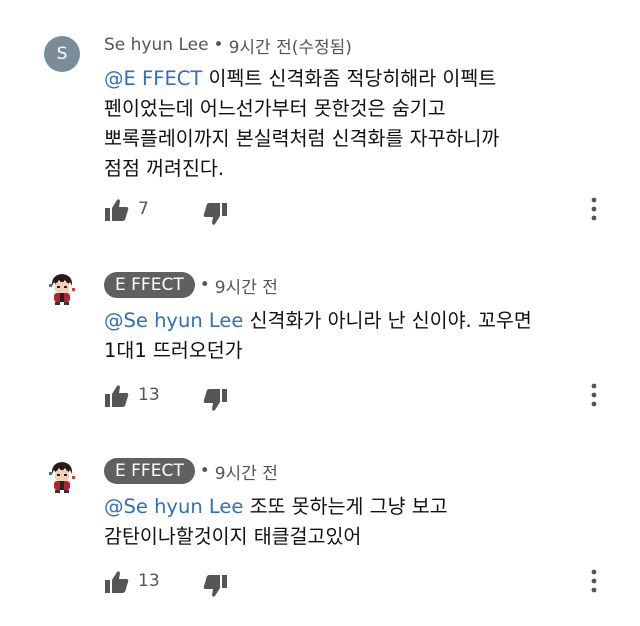 The image size is (640, 626). I want to click on like-count: 7, so click(143, 209).